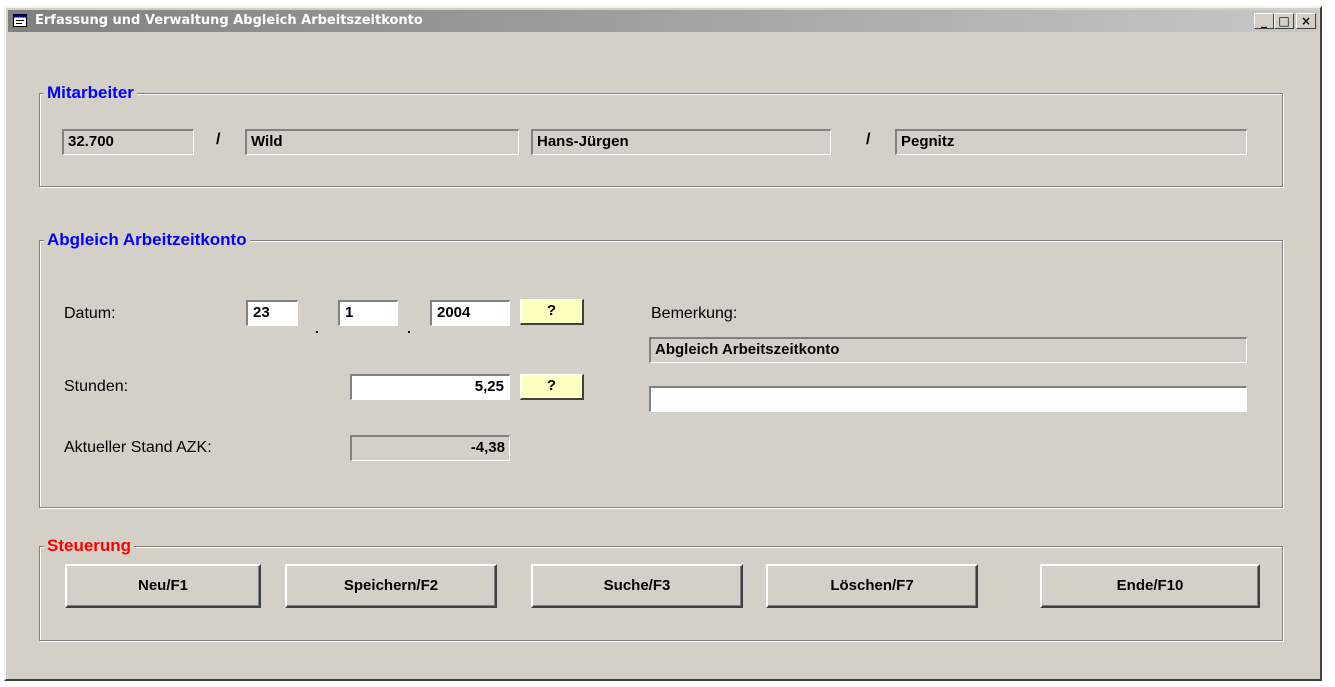 This screenshot has width=1335, height=687. I want to click on stunden-input: 5,25, so click(430, 387).